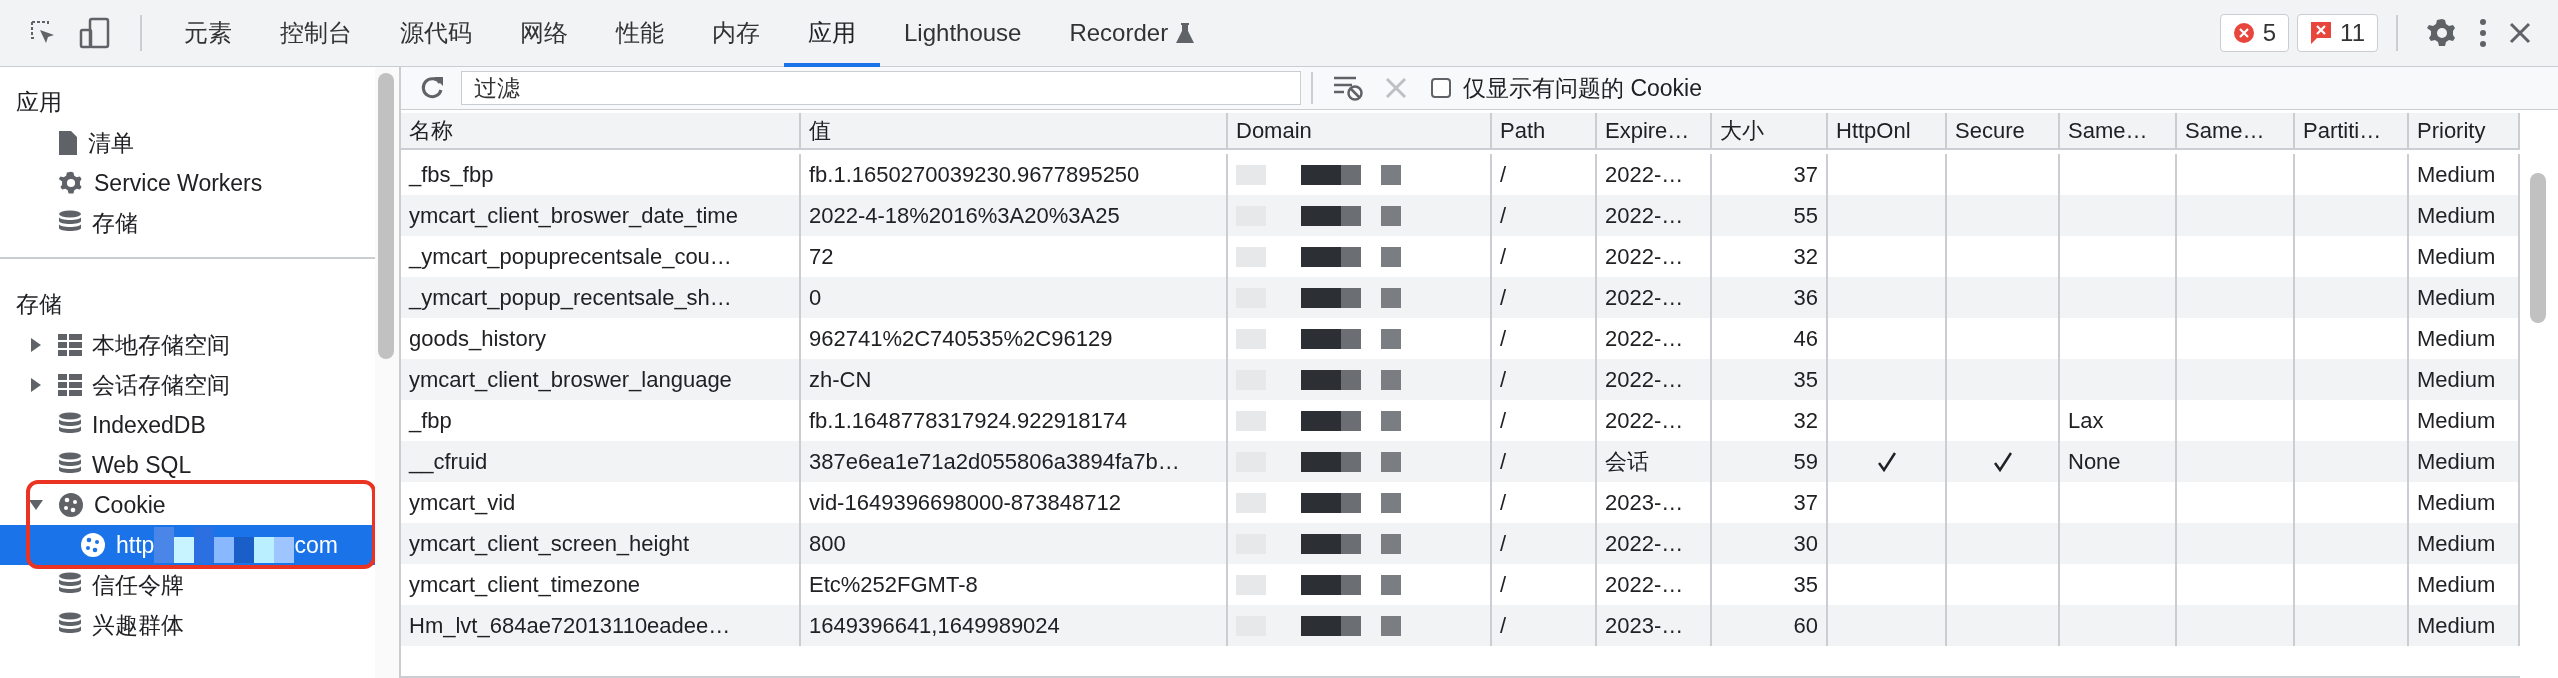 Image resolution: width=2558 pixels, height=678 pixels. What do you see at coordinates (1770, 215) in the screenshot?
I see `table-cell: 55` at bounding box center [1770, 215].